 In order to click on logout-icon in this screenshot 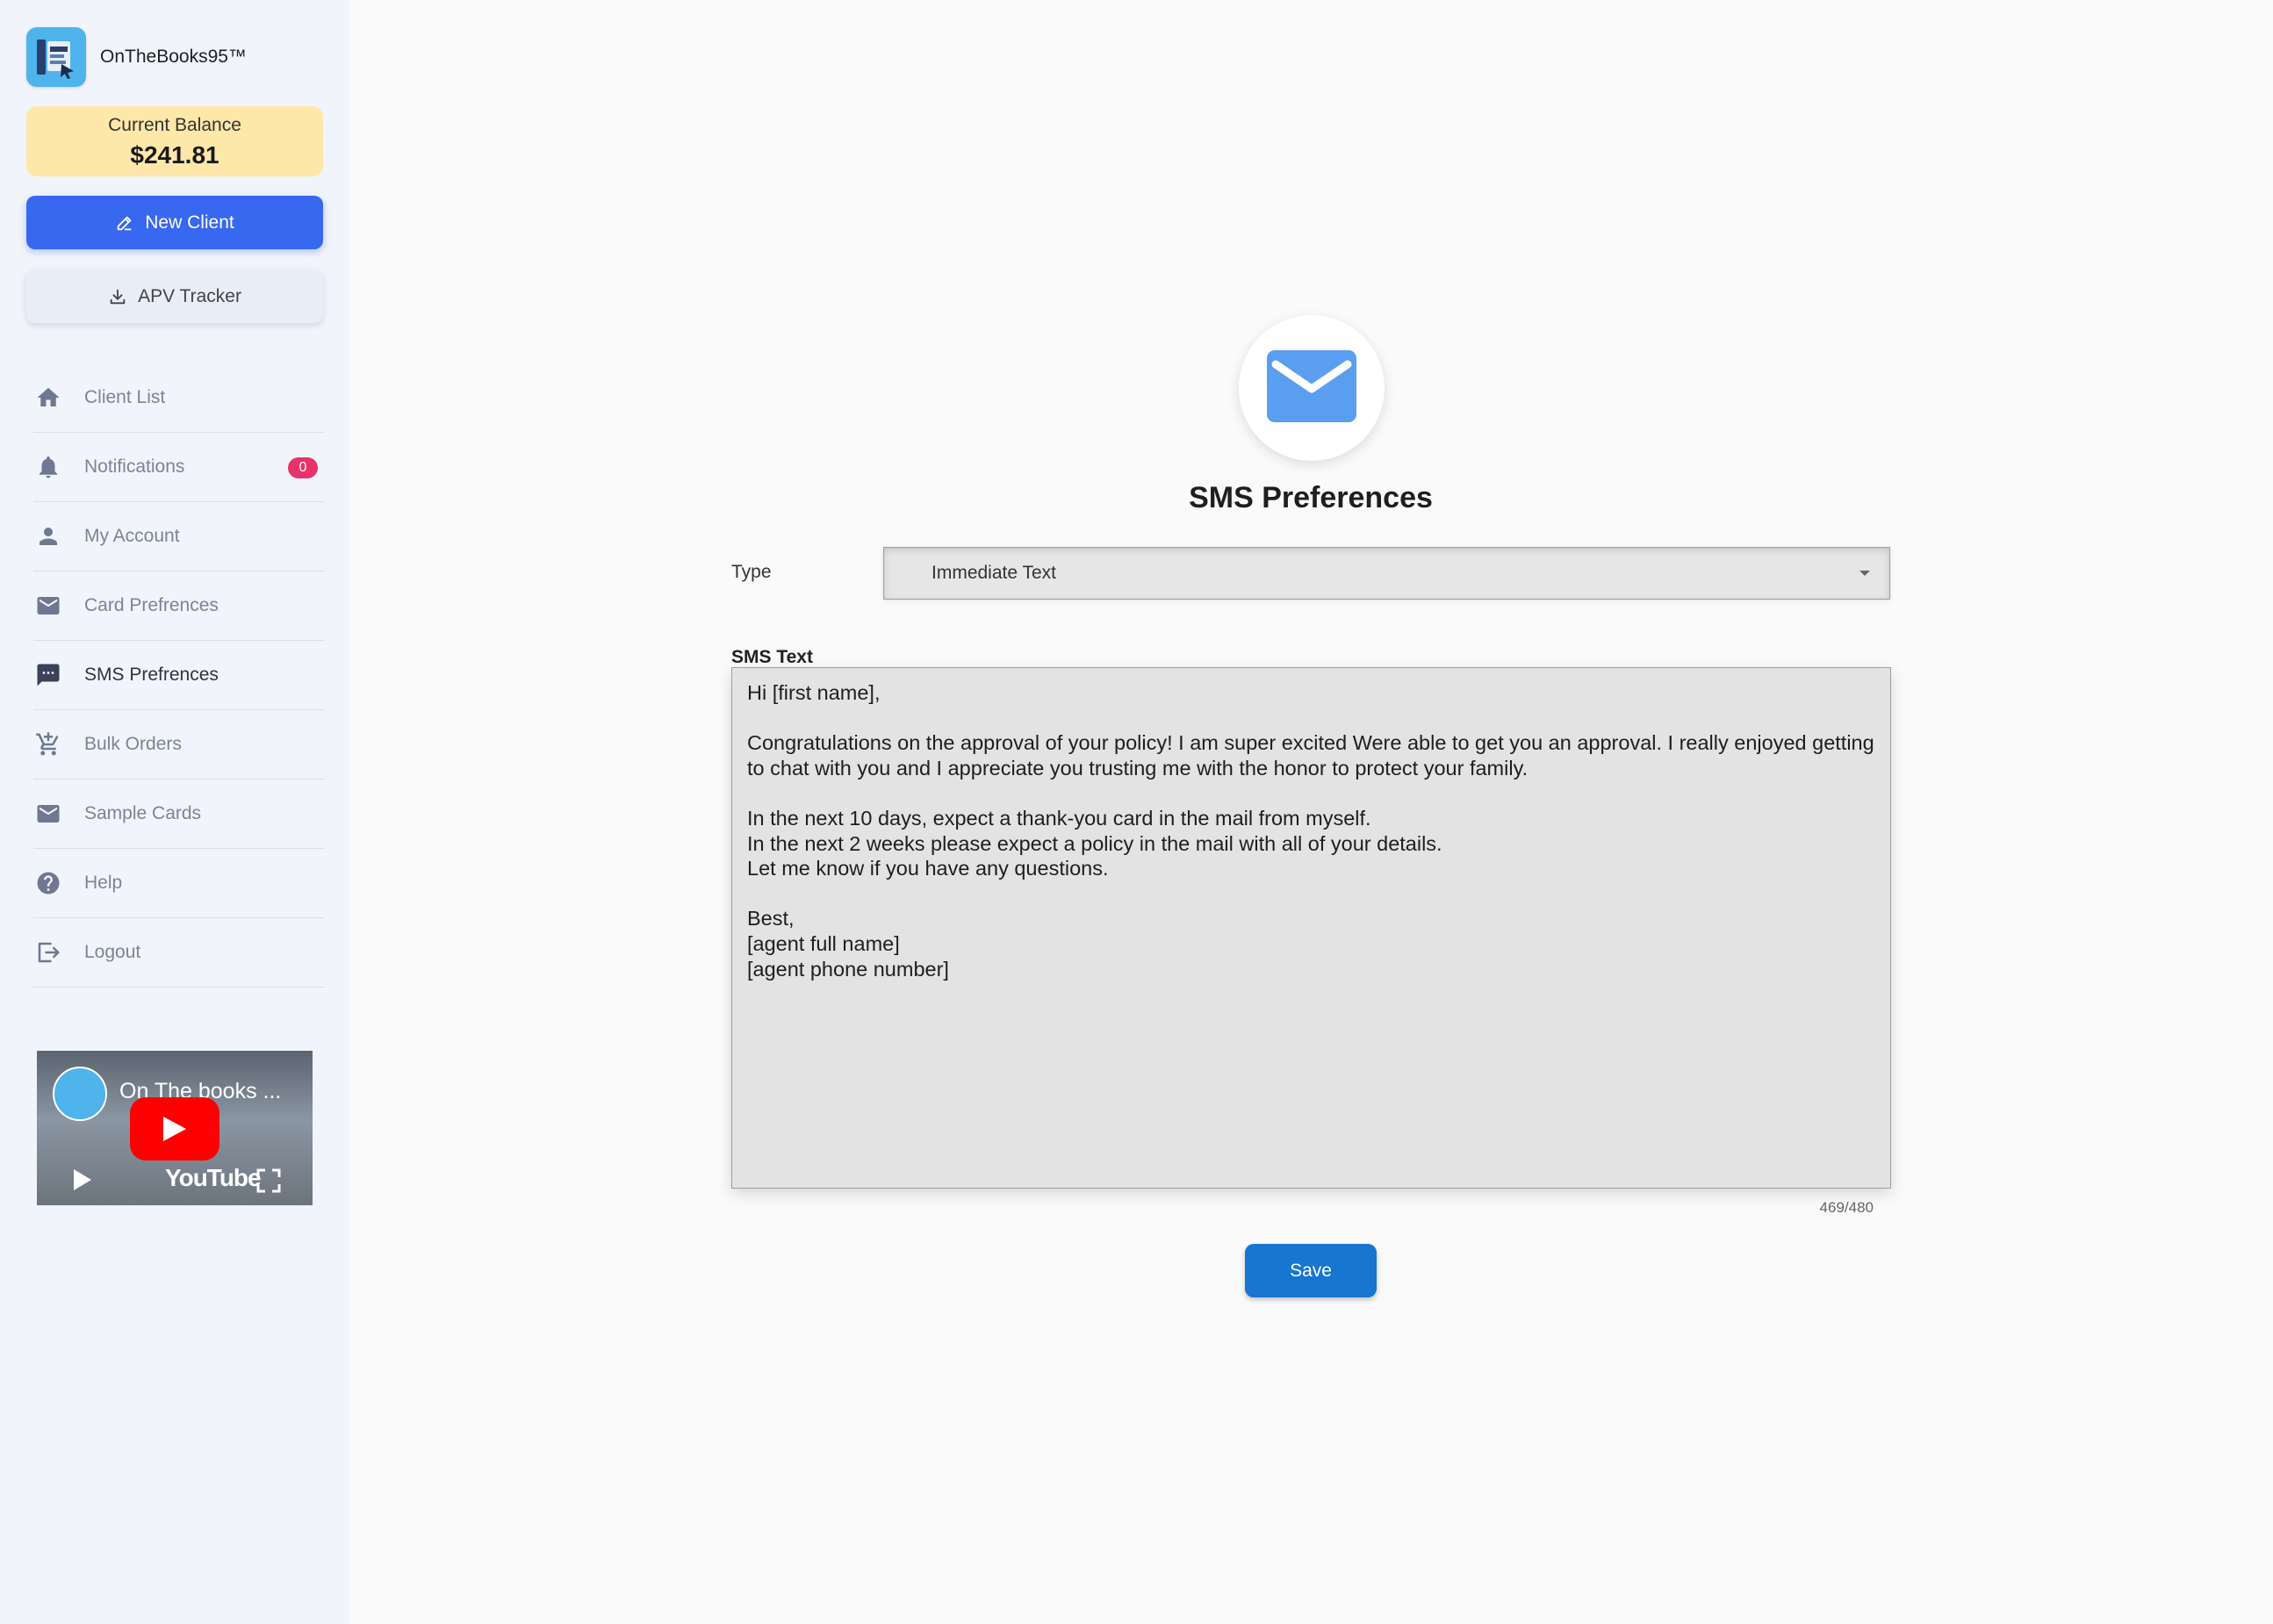, I will do `click(48, 952)`.